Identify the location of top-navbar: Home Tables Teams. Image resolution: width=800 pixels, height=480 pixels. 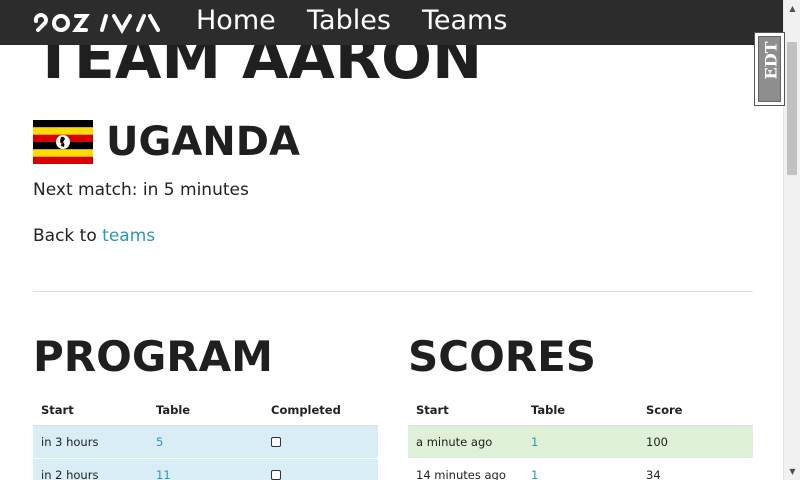
(391, 22).